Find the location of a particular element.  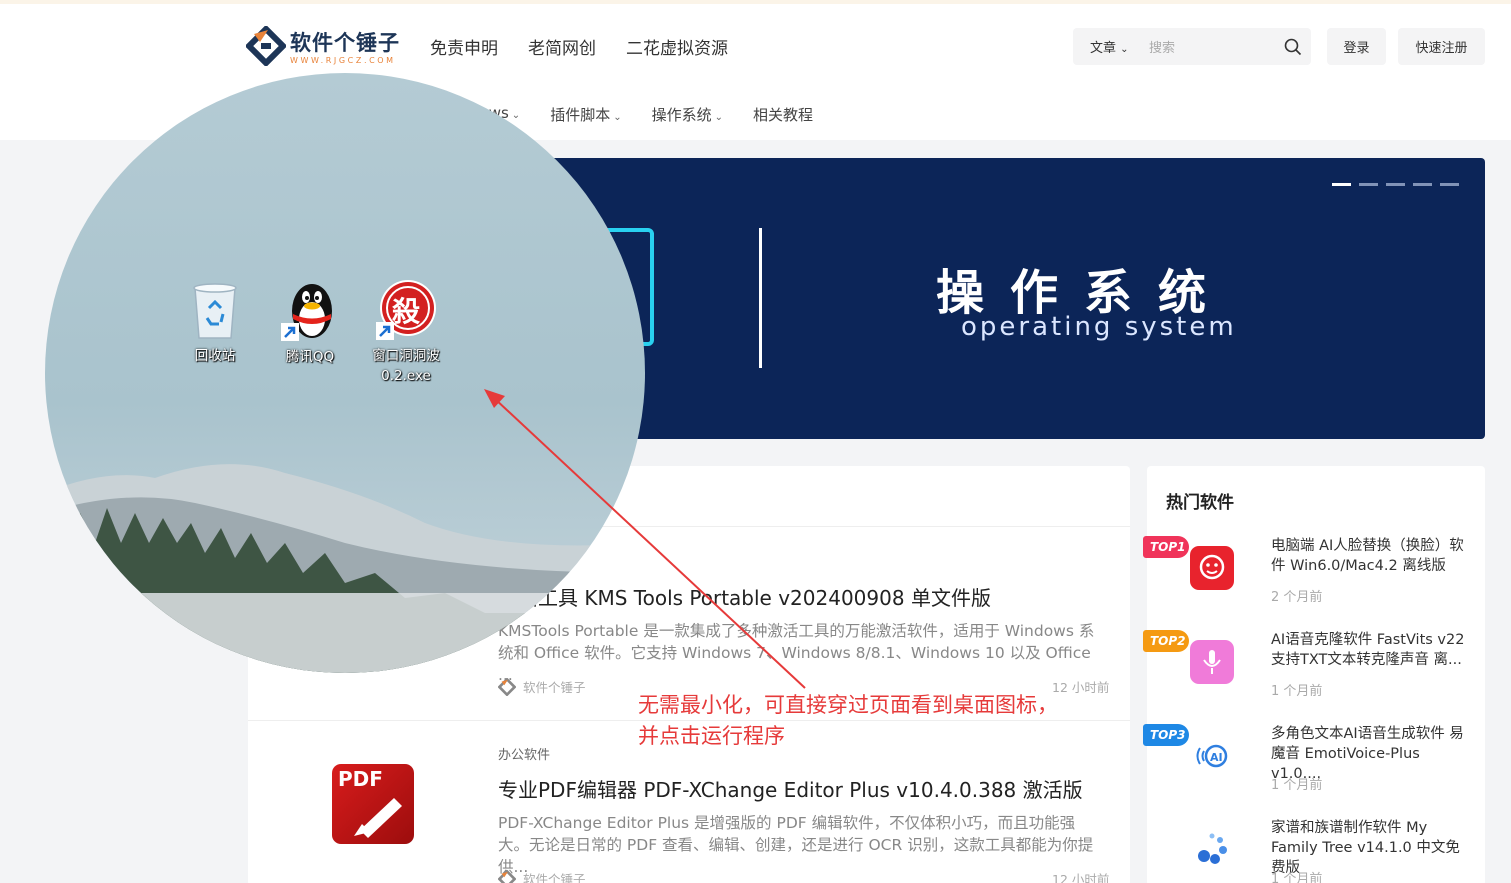

annotation-text: 无需最小化，可直接穿过页面看到桌面图标， 并点击运行程序 is located at coordinates (848, 720).